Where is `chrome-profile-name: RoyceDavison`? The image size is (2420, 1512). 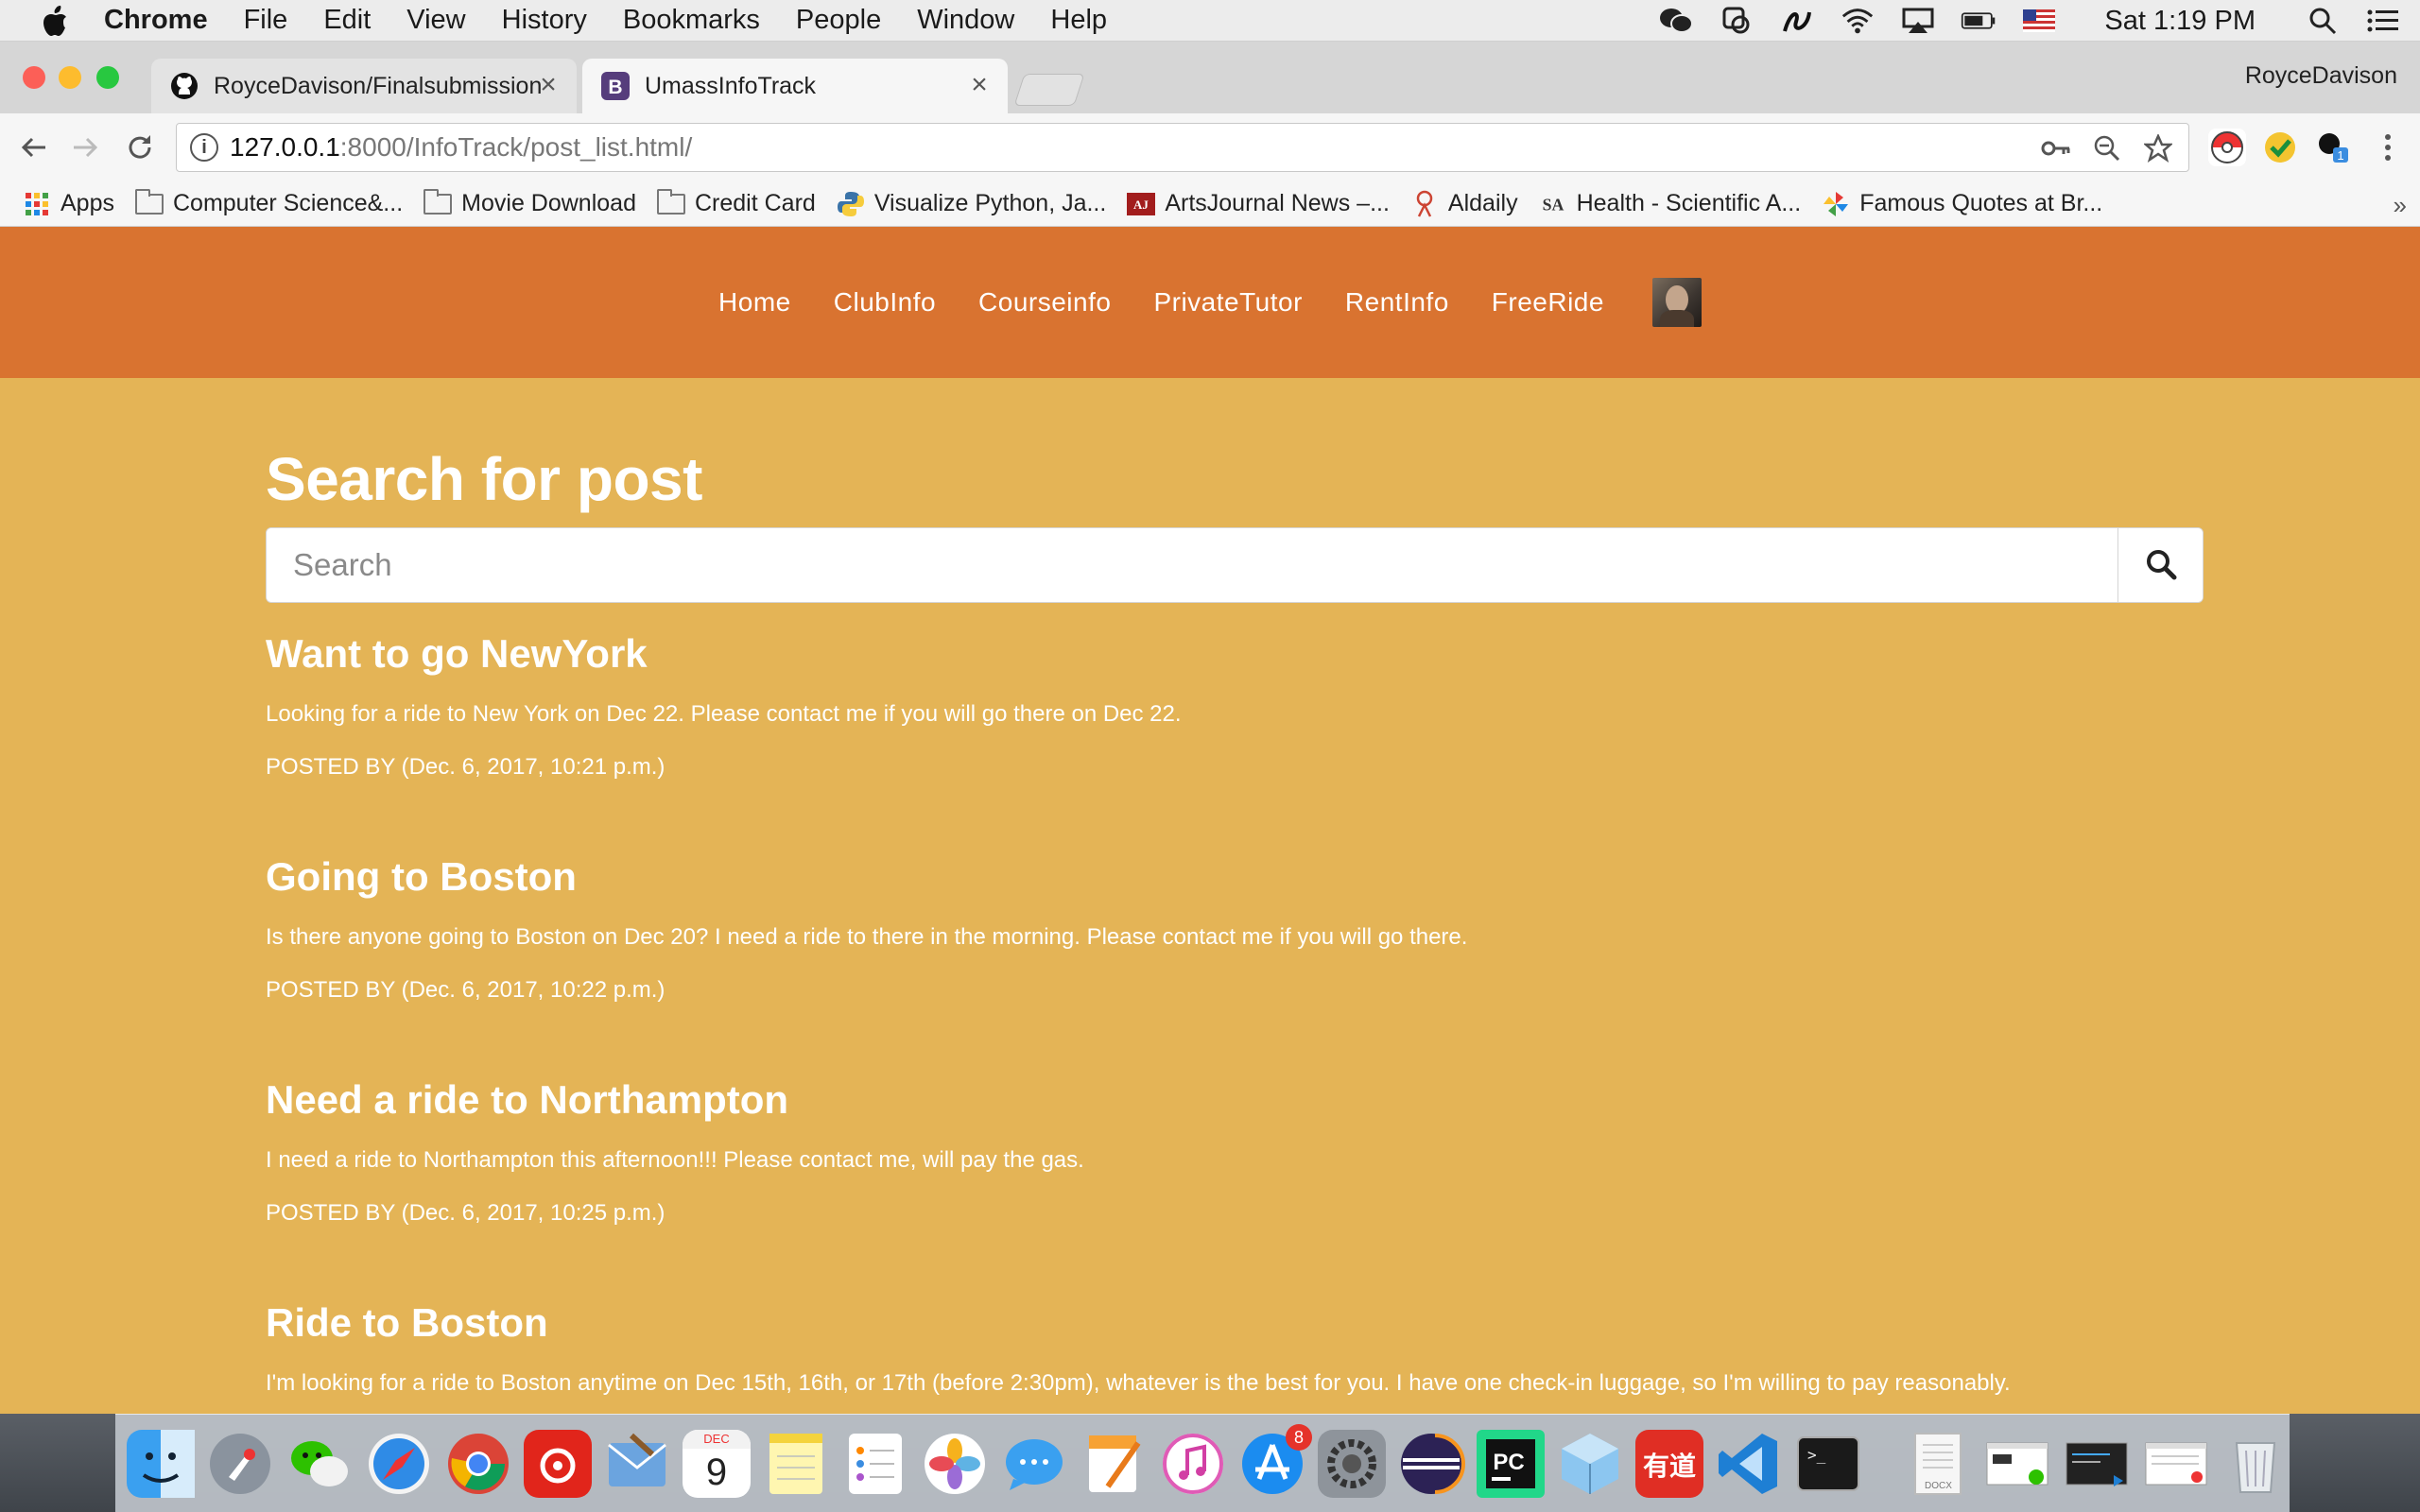 chrome-profile-name: RoyceDavison is located at coordinates (2321, 76).